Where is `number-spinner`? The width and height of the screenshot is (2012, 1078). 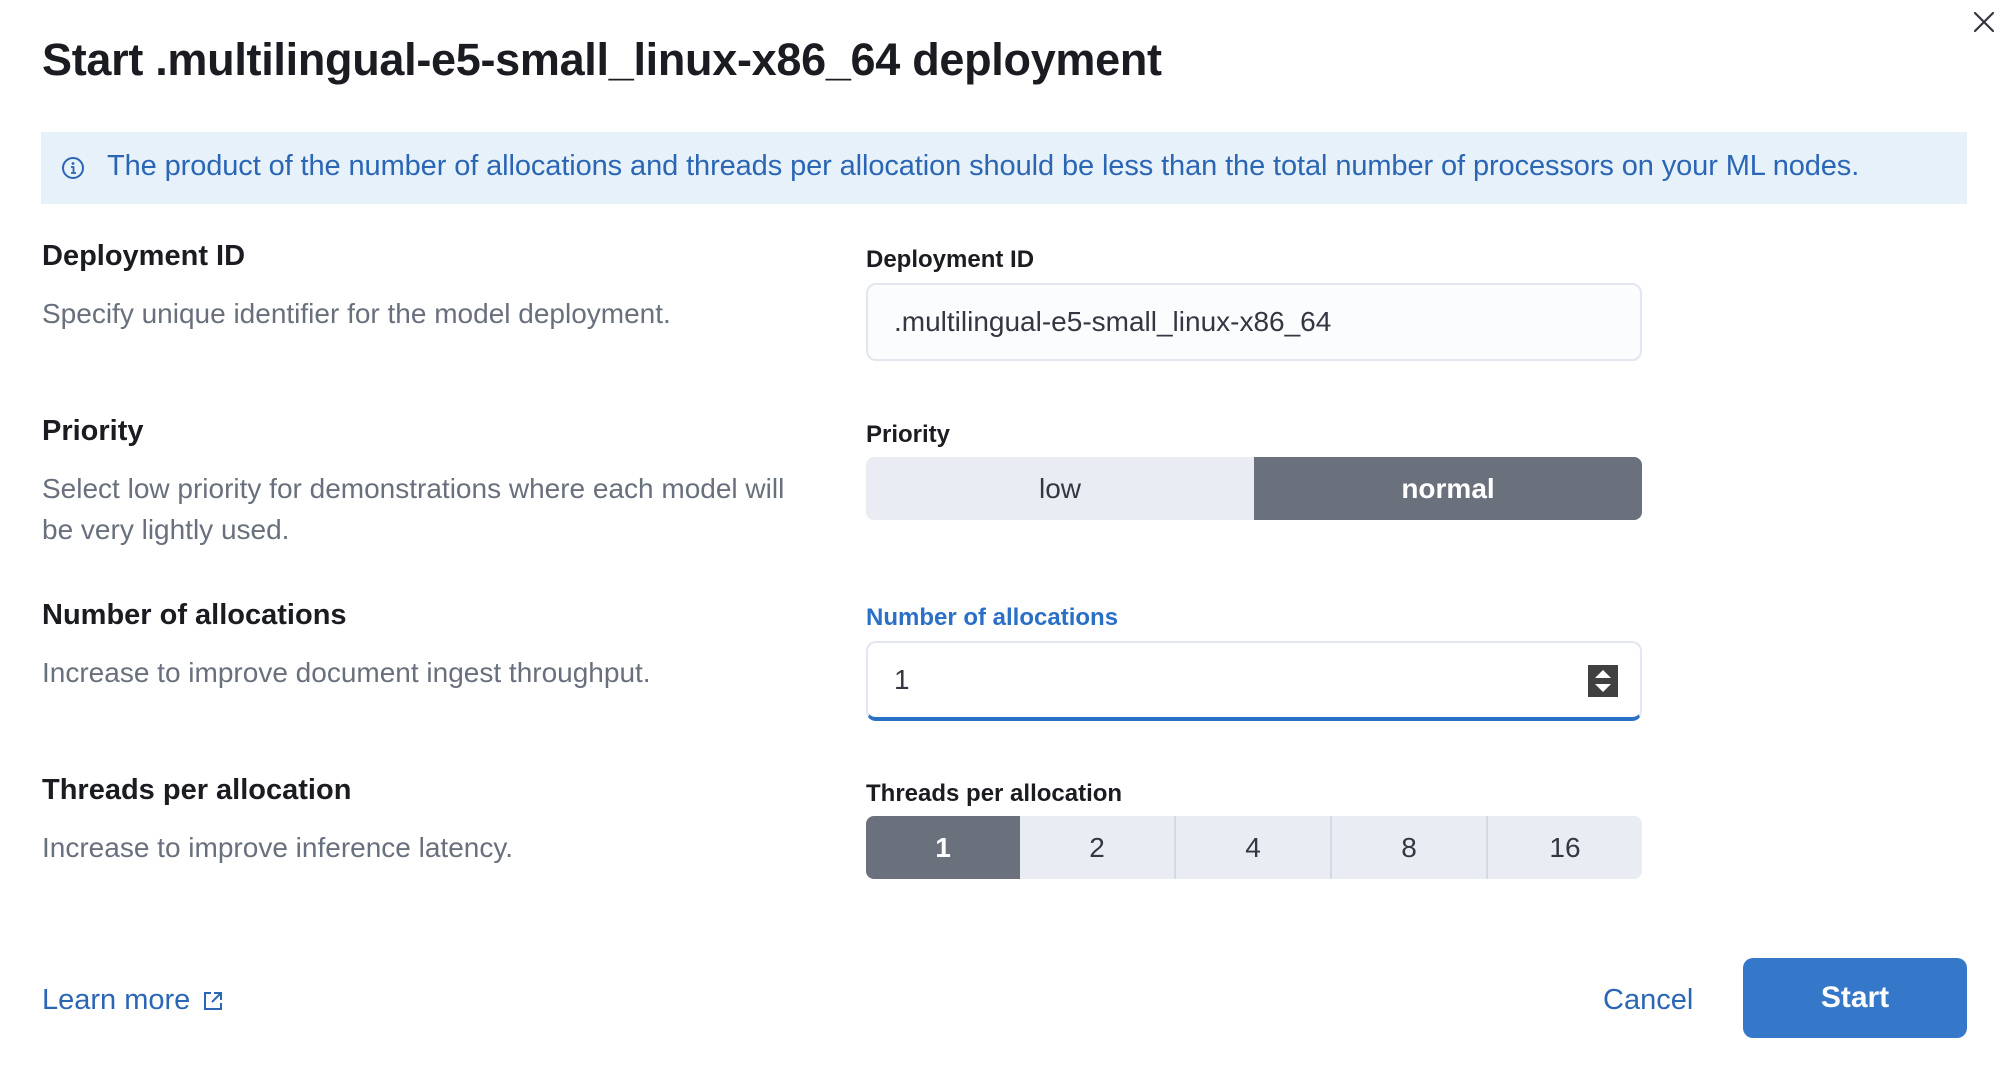 number-spinner is located at coordinates (1603, 681).